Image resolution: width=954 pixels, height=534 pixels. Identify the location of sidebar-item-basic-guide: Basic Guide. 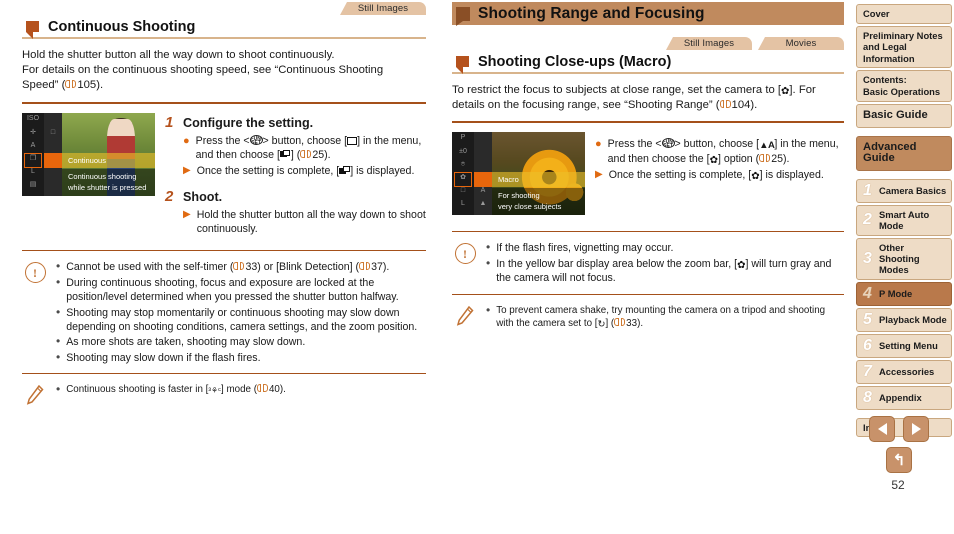
(904, 115).